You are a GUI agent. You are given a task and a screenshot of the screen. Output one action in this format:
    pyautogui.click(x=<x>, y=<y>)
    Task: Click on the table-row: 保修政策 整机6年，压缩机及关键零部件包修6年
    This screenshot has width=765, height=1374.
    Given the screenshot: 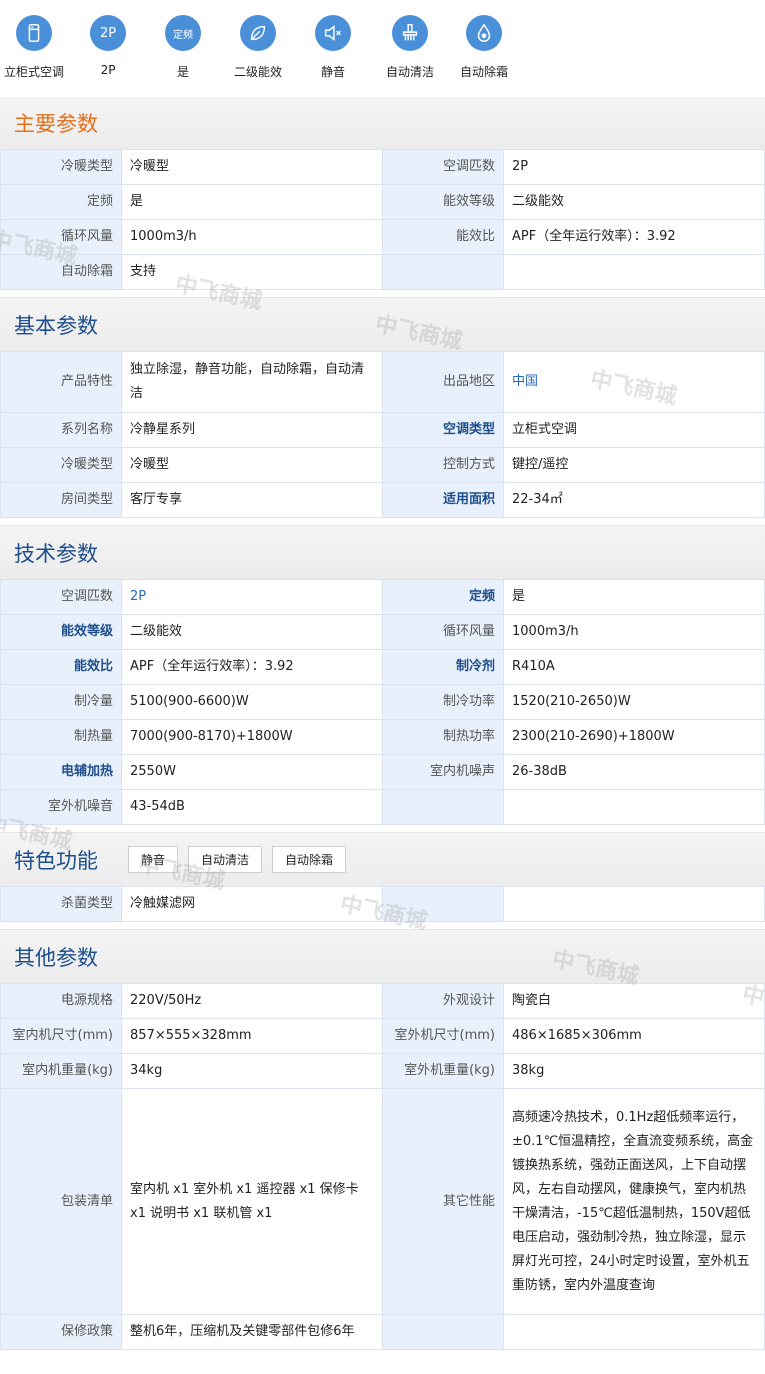 What is the action you would take?
    pyautogui.click(x=382, y=1332)
    